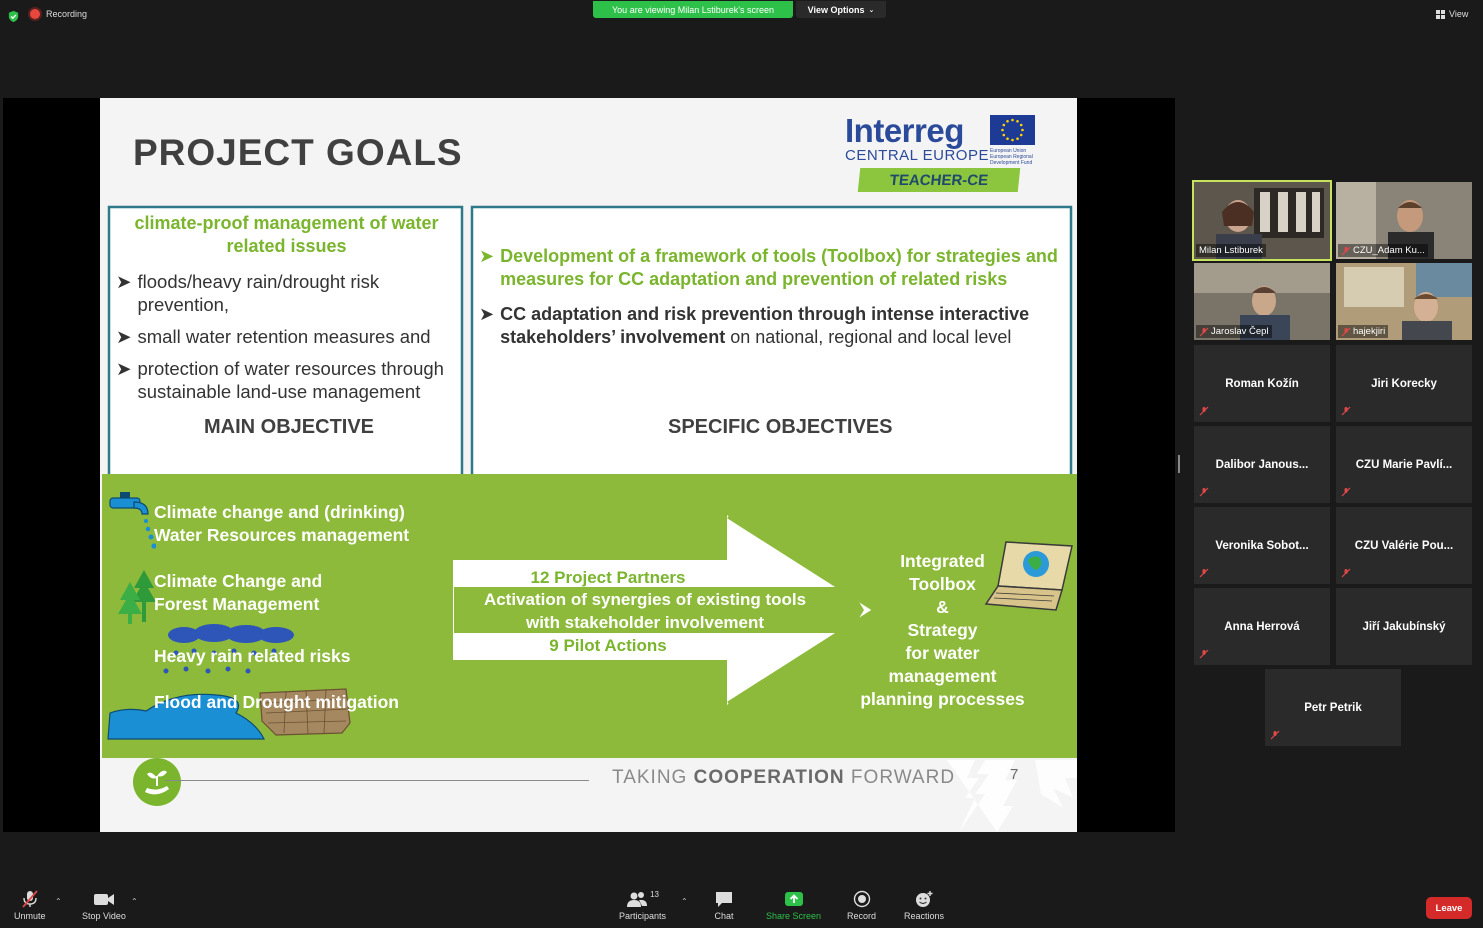 This screenshot has width=1483, height=928. What do you see at coordinates (924, 899) in the screenshot?
I see `smiley-plus-icon` at bounding box center [924, 899].